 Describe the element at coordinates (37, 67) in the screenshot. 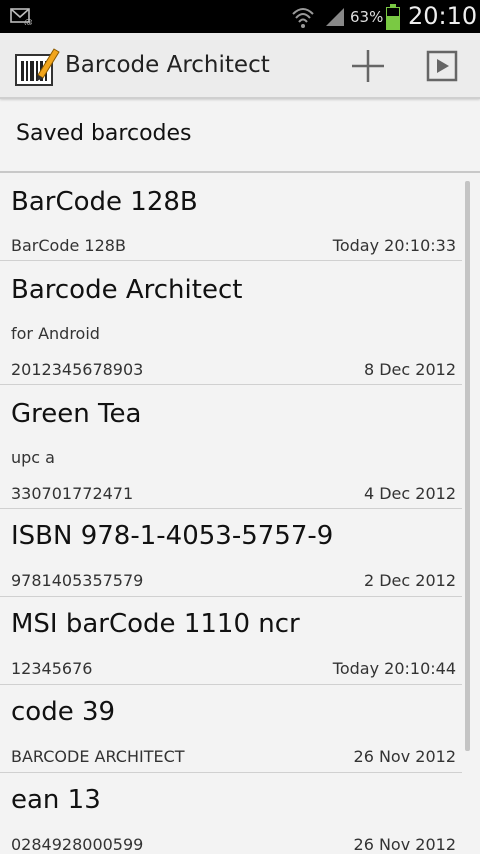

I see `barcode-app-icon` at that location.